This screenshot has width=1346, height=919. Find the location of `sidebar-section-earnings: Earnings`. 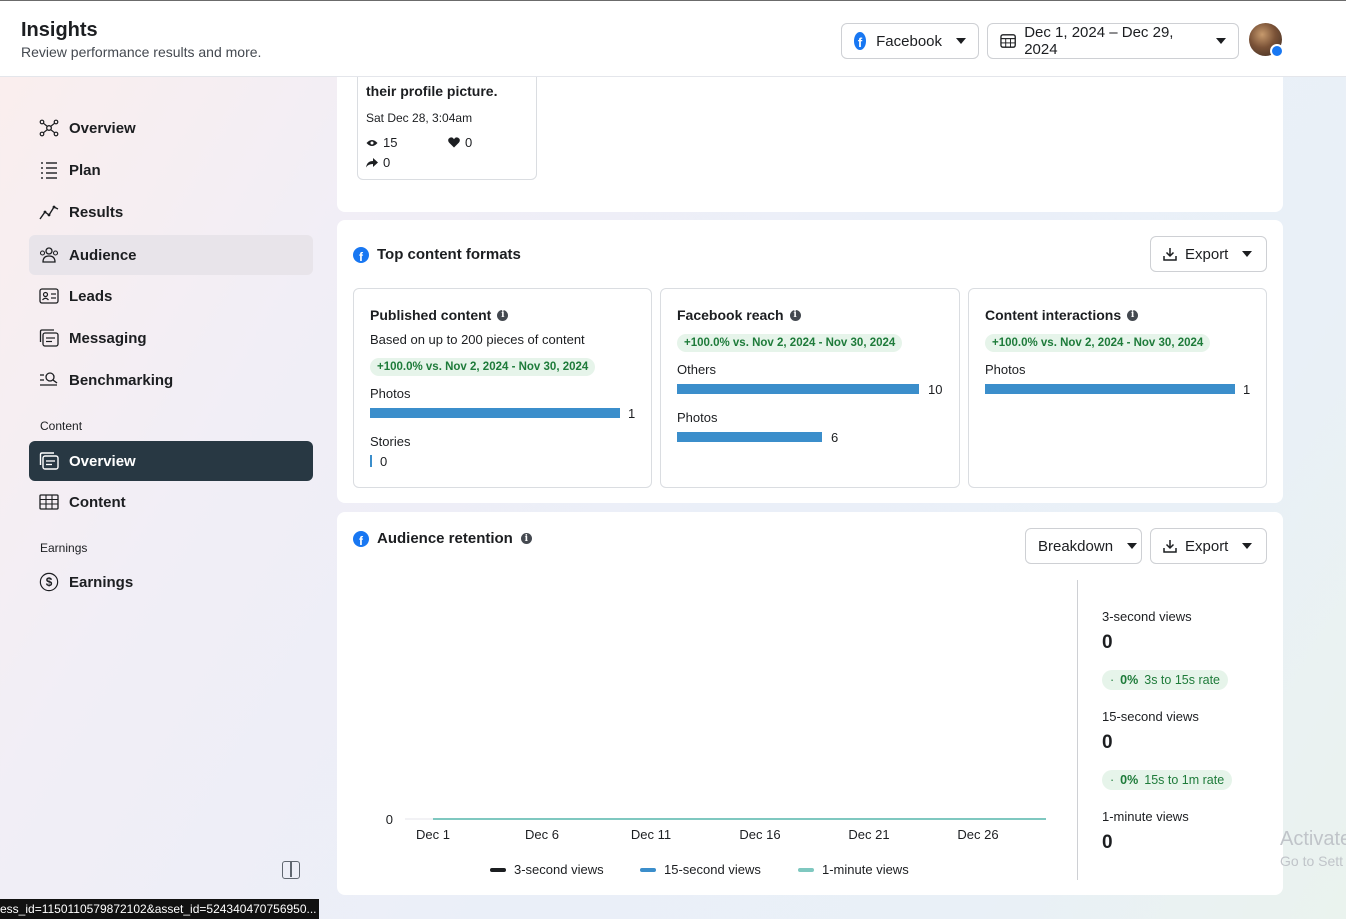

sidebar-section-earnings: Earnings is located at coordinates (64, 548).